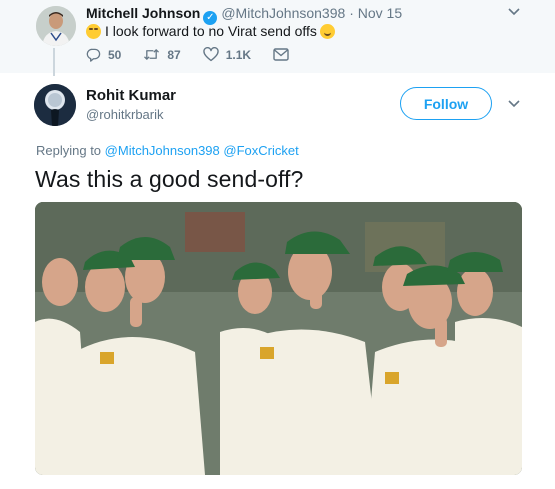 The height and width of the screenshot is (489, 555). What do you see at coordinates (260, 150) in the screenshot?
I see `mention-link: @FoxCricket` at bounding box center [260, 150].